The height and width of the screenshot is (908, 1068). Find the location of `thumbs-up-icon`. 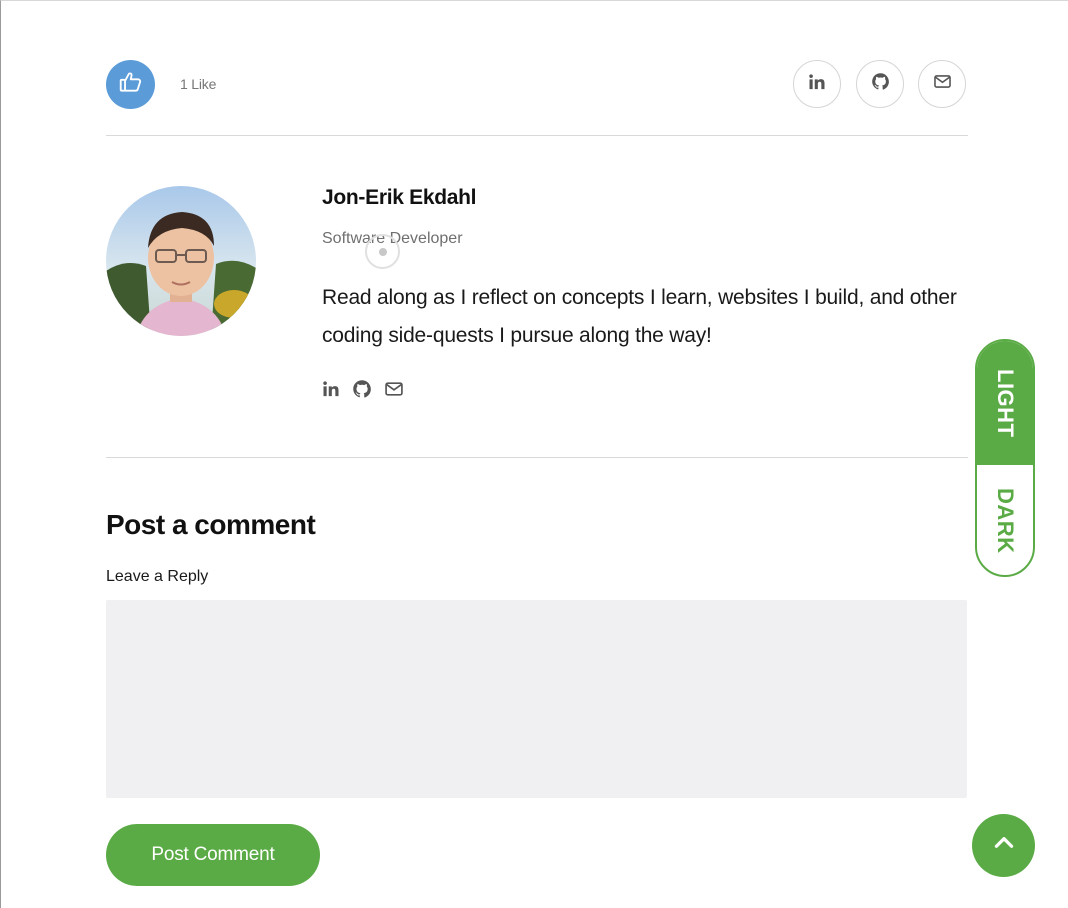

thumbs-up-icon is located at coordinates (131, 84).